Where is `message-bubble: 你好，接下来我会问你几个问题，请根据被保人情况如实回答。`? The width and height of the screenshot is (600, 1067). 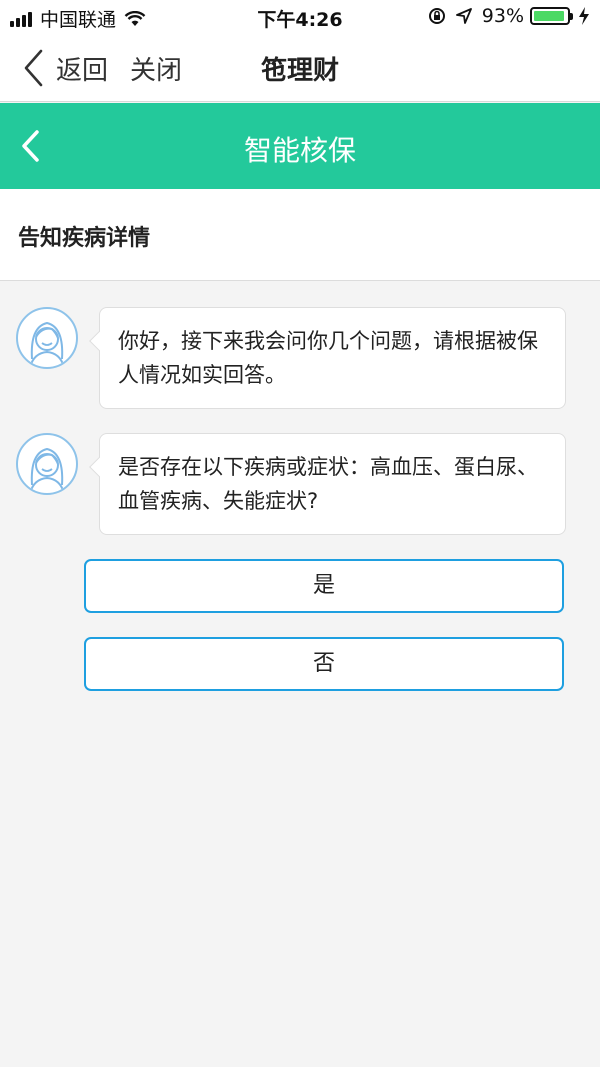
message-bubble: 你好，接下来我会问你几个问题，请根据被保人情况如实回答。 is located at coordinates (332, 358).